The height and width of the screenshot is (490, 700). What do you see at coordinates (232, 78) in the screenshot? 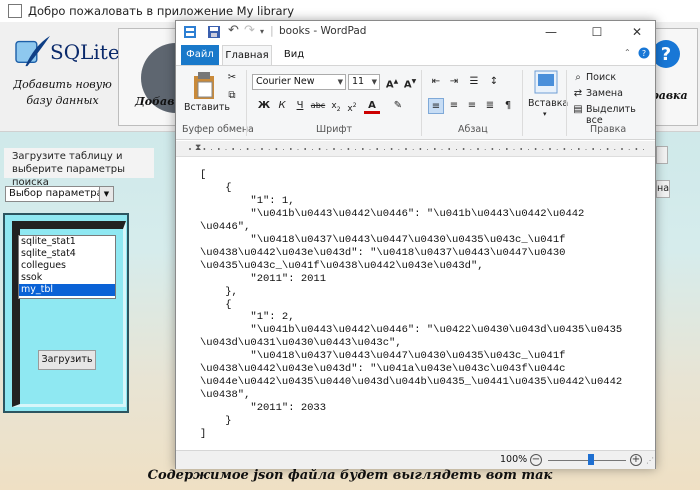
I see `cut-icon: ✂` at bounding box center [232, 78].